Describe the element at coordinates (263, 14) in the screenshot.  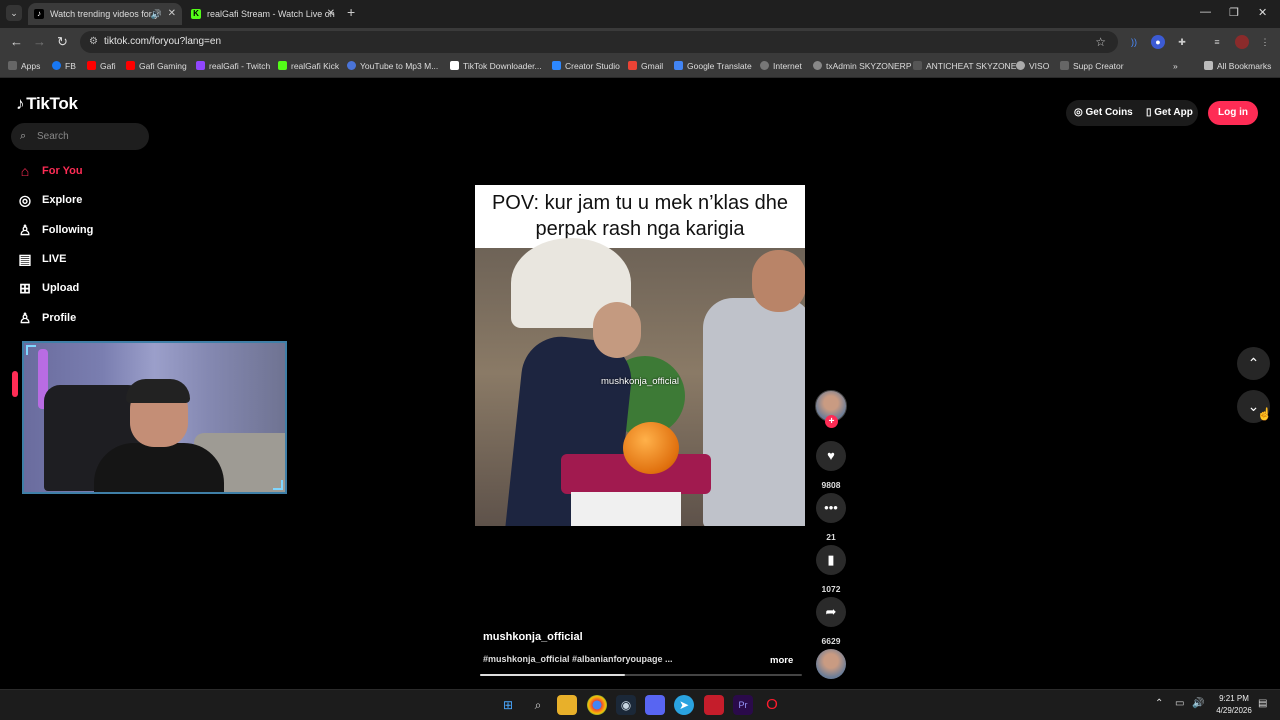
I see `tab-kick: K realGafi Stream - Watch Live on ✕` at that location.